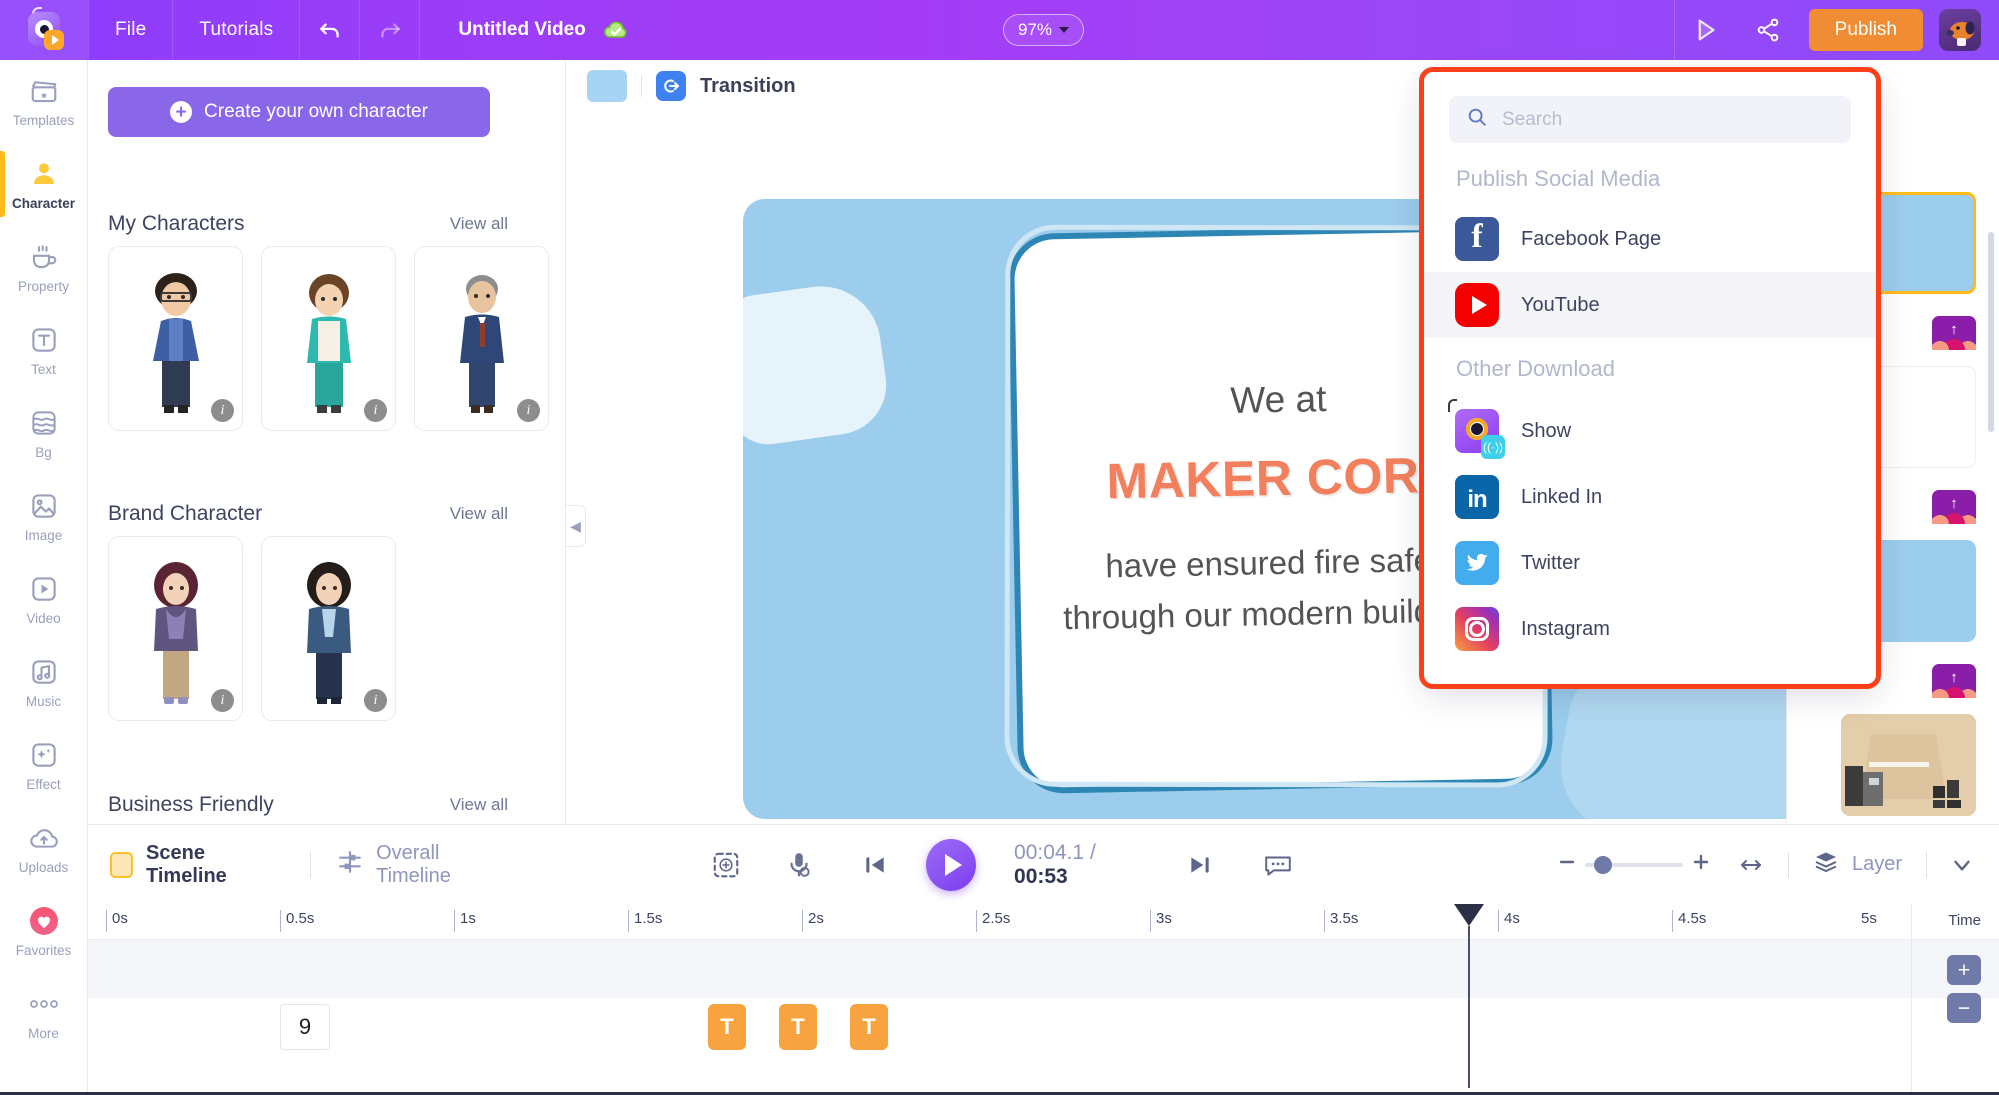  I want to click on track-band, so click(1043, 969).